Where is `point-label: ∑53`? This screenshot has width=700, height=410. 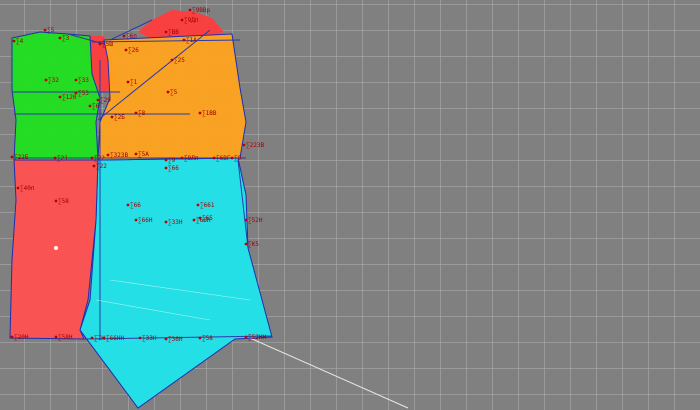 point-label: ∑53 is located at coordinates (83, 93).